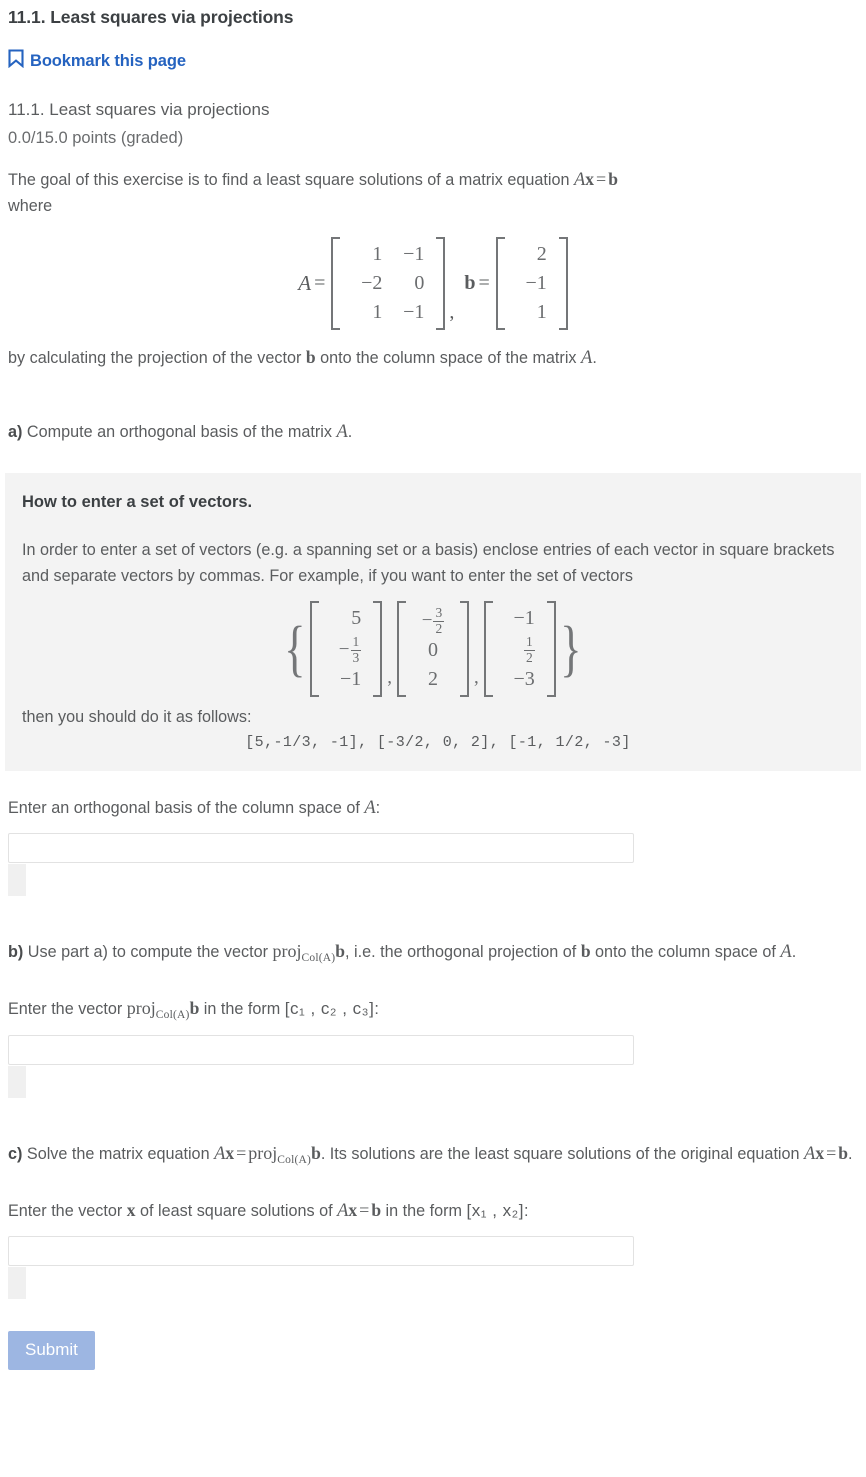  Describe the element at coordinates (137, 717) in the screenshot. I see `infobox-follow-text: then you should do it as follows:` at that location.